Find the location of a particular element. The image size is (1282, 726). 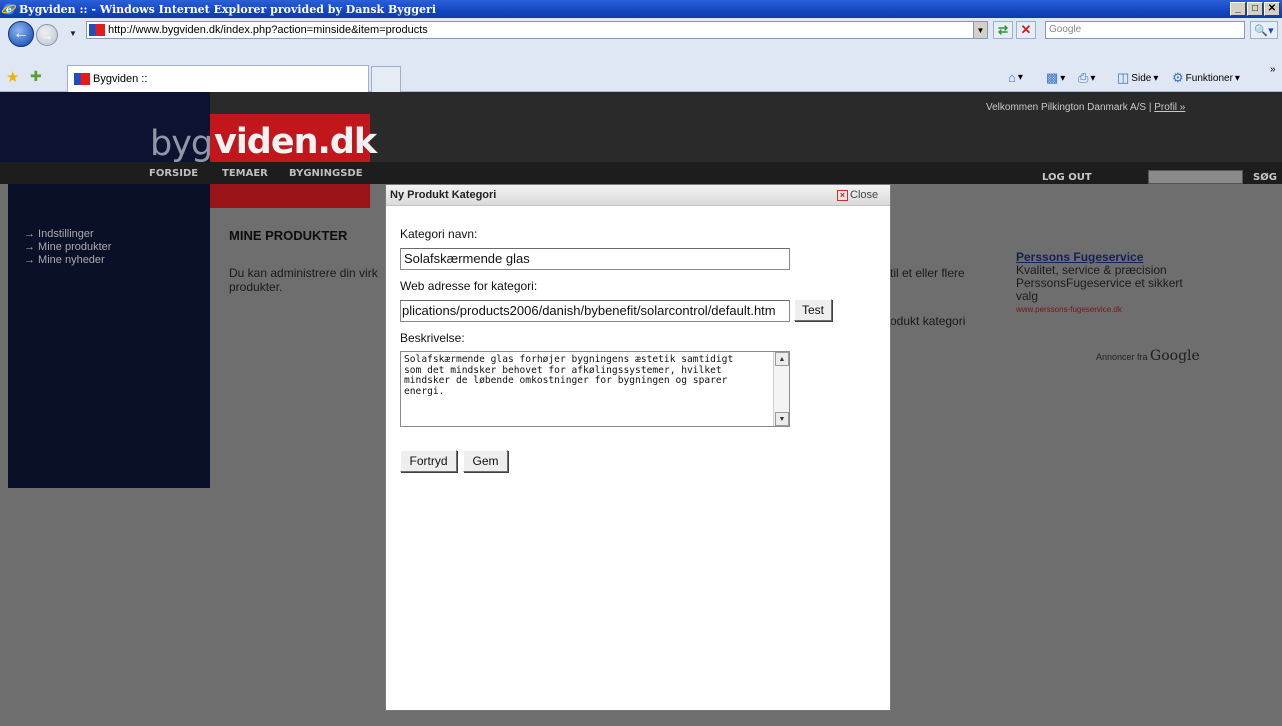

nav-temaer: TEMAER is located at coordinates (245, 173).